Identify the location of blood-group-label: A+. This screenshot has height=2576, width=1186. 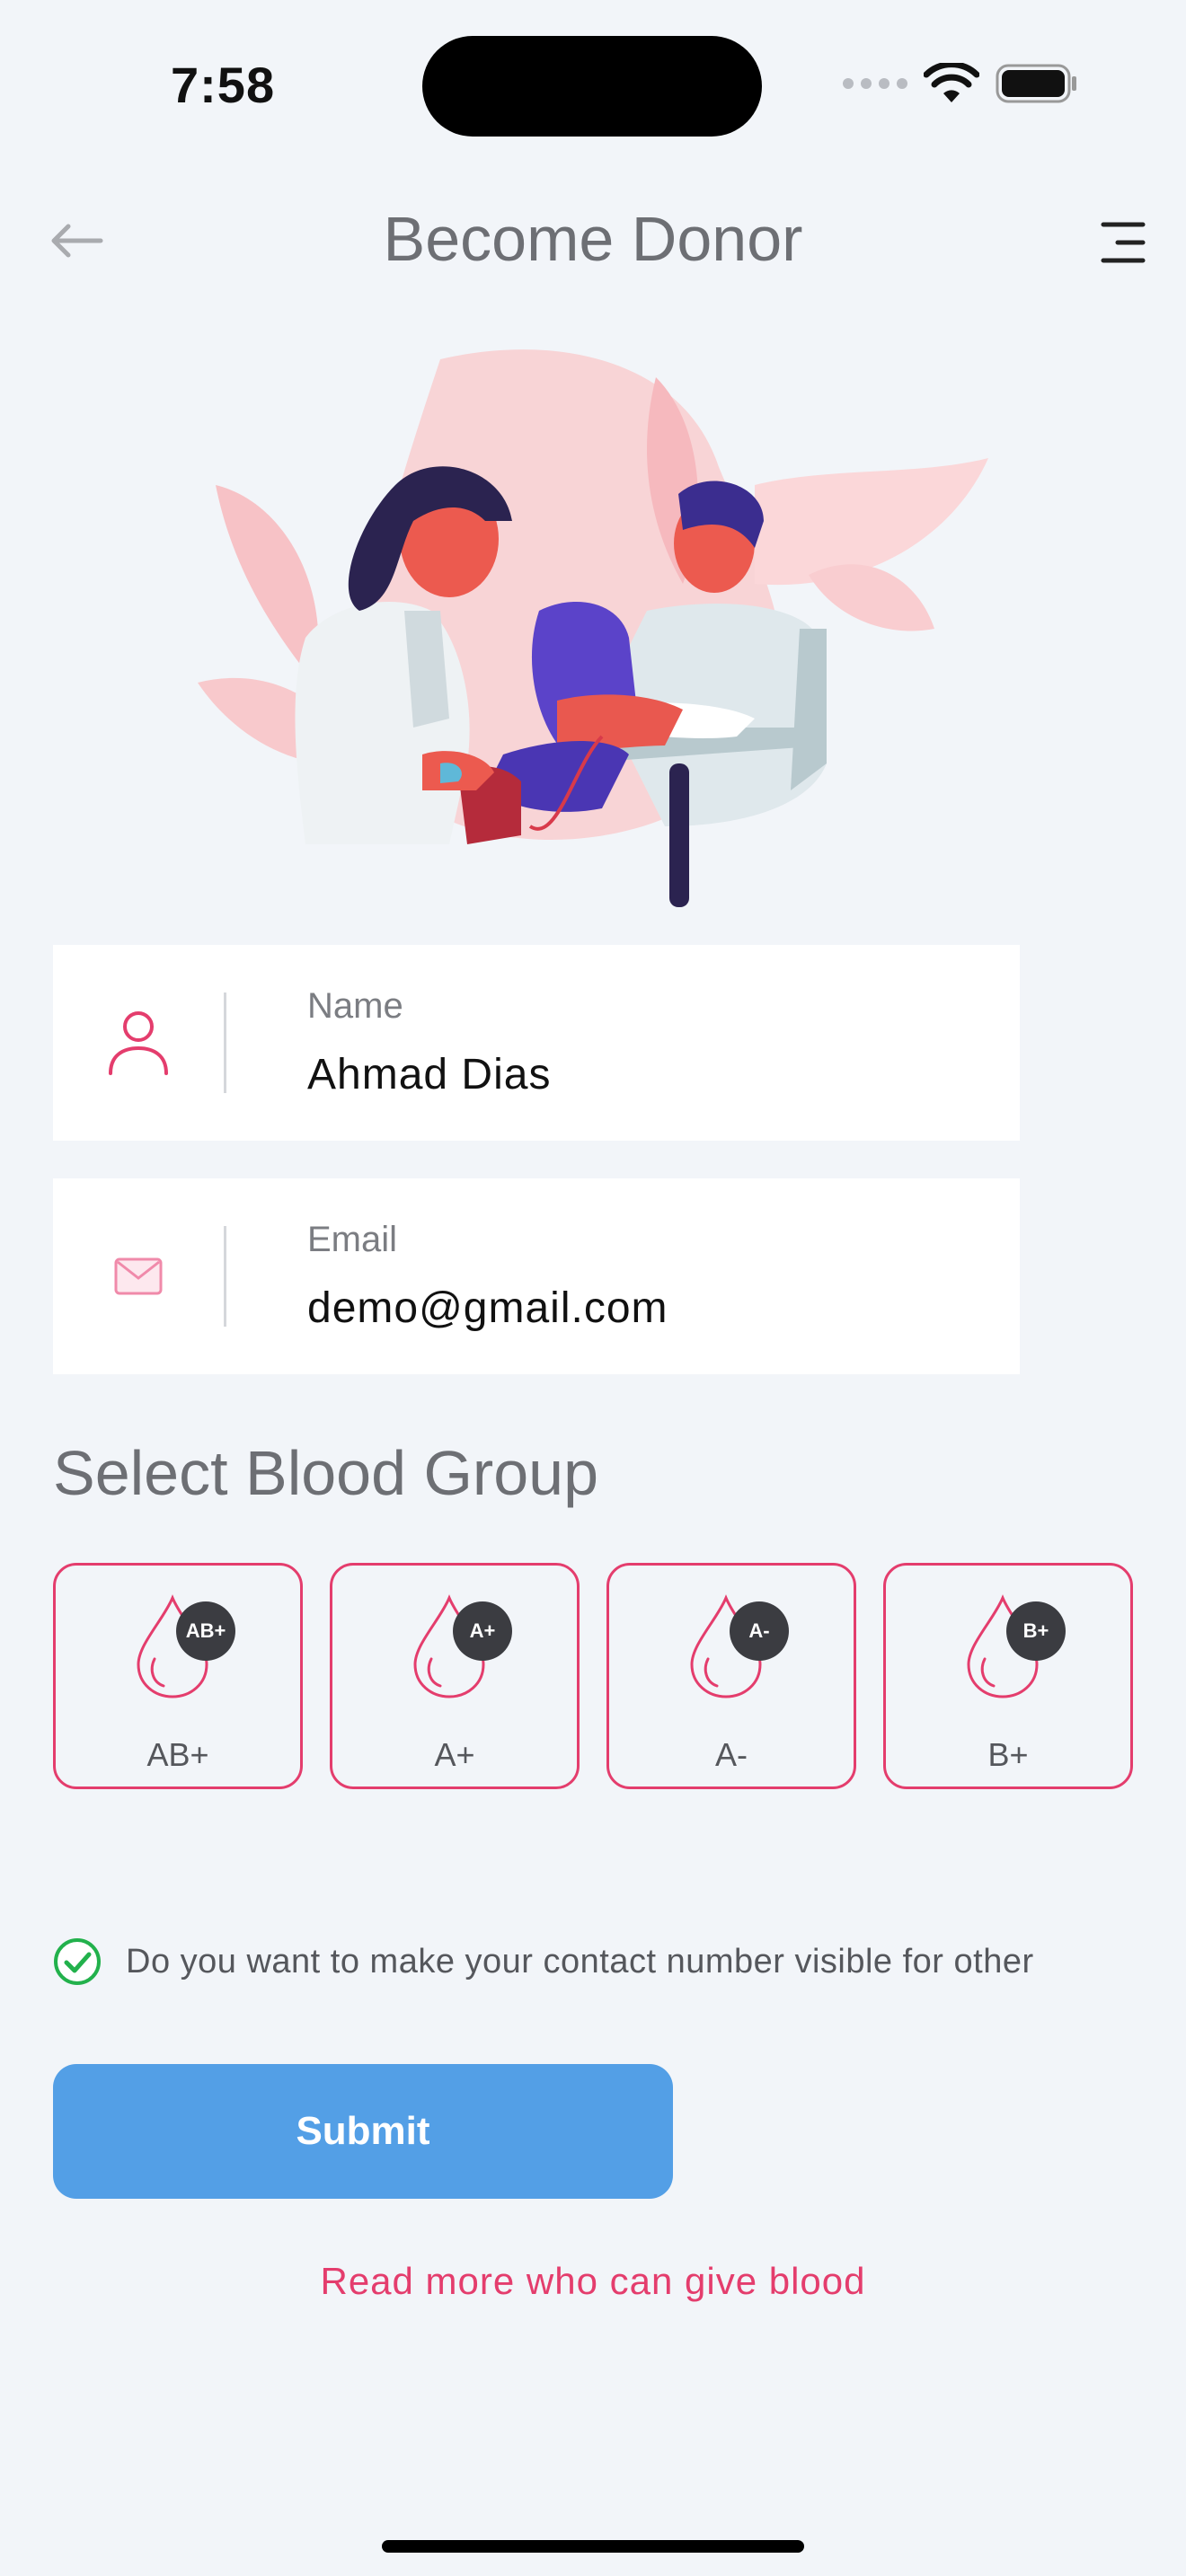
(454, 1754).